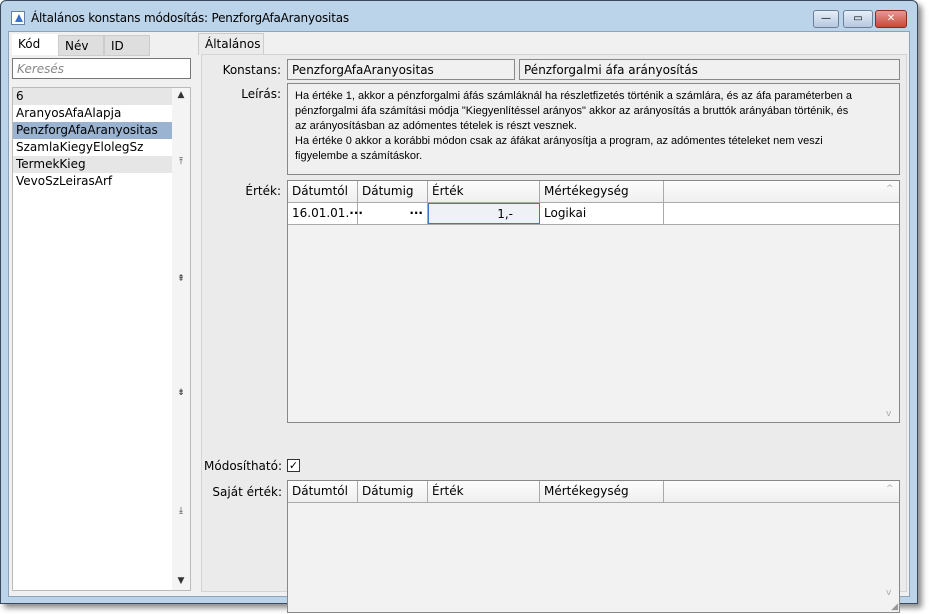 Image resolution: width=929 pixels, height=614 pixels. I want to click on app-icon, so click(18, 18).